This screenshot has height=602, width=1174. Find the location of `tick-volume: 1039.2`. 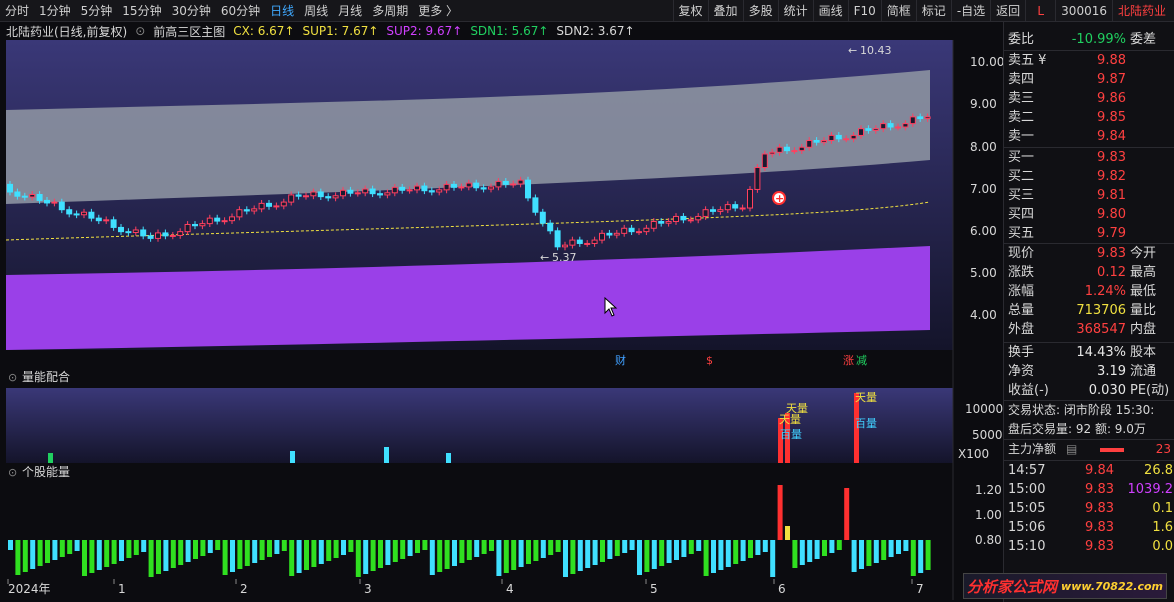

tick-volume: 1039.2 is located at coordinates (1150, 489).